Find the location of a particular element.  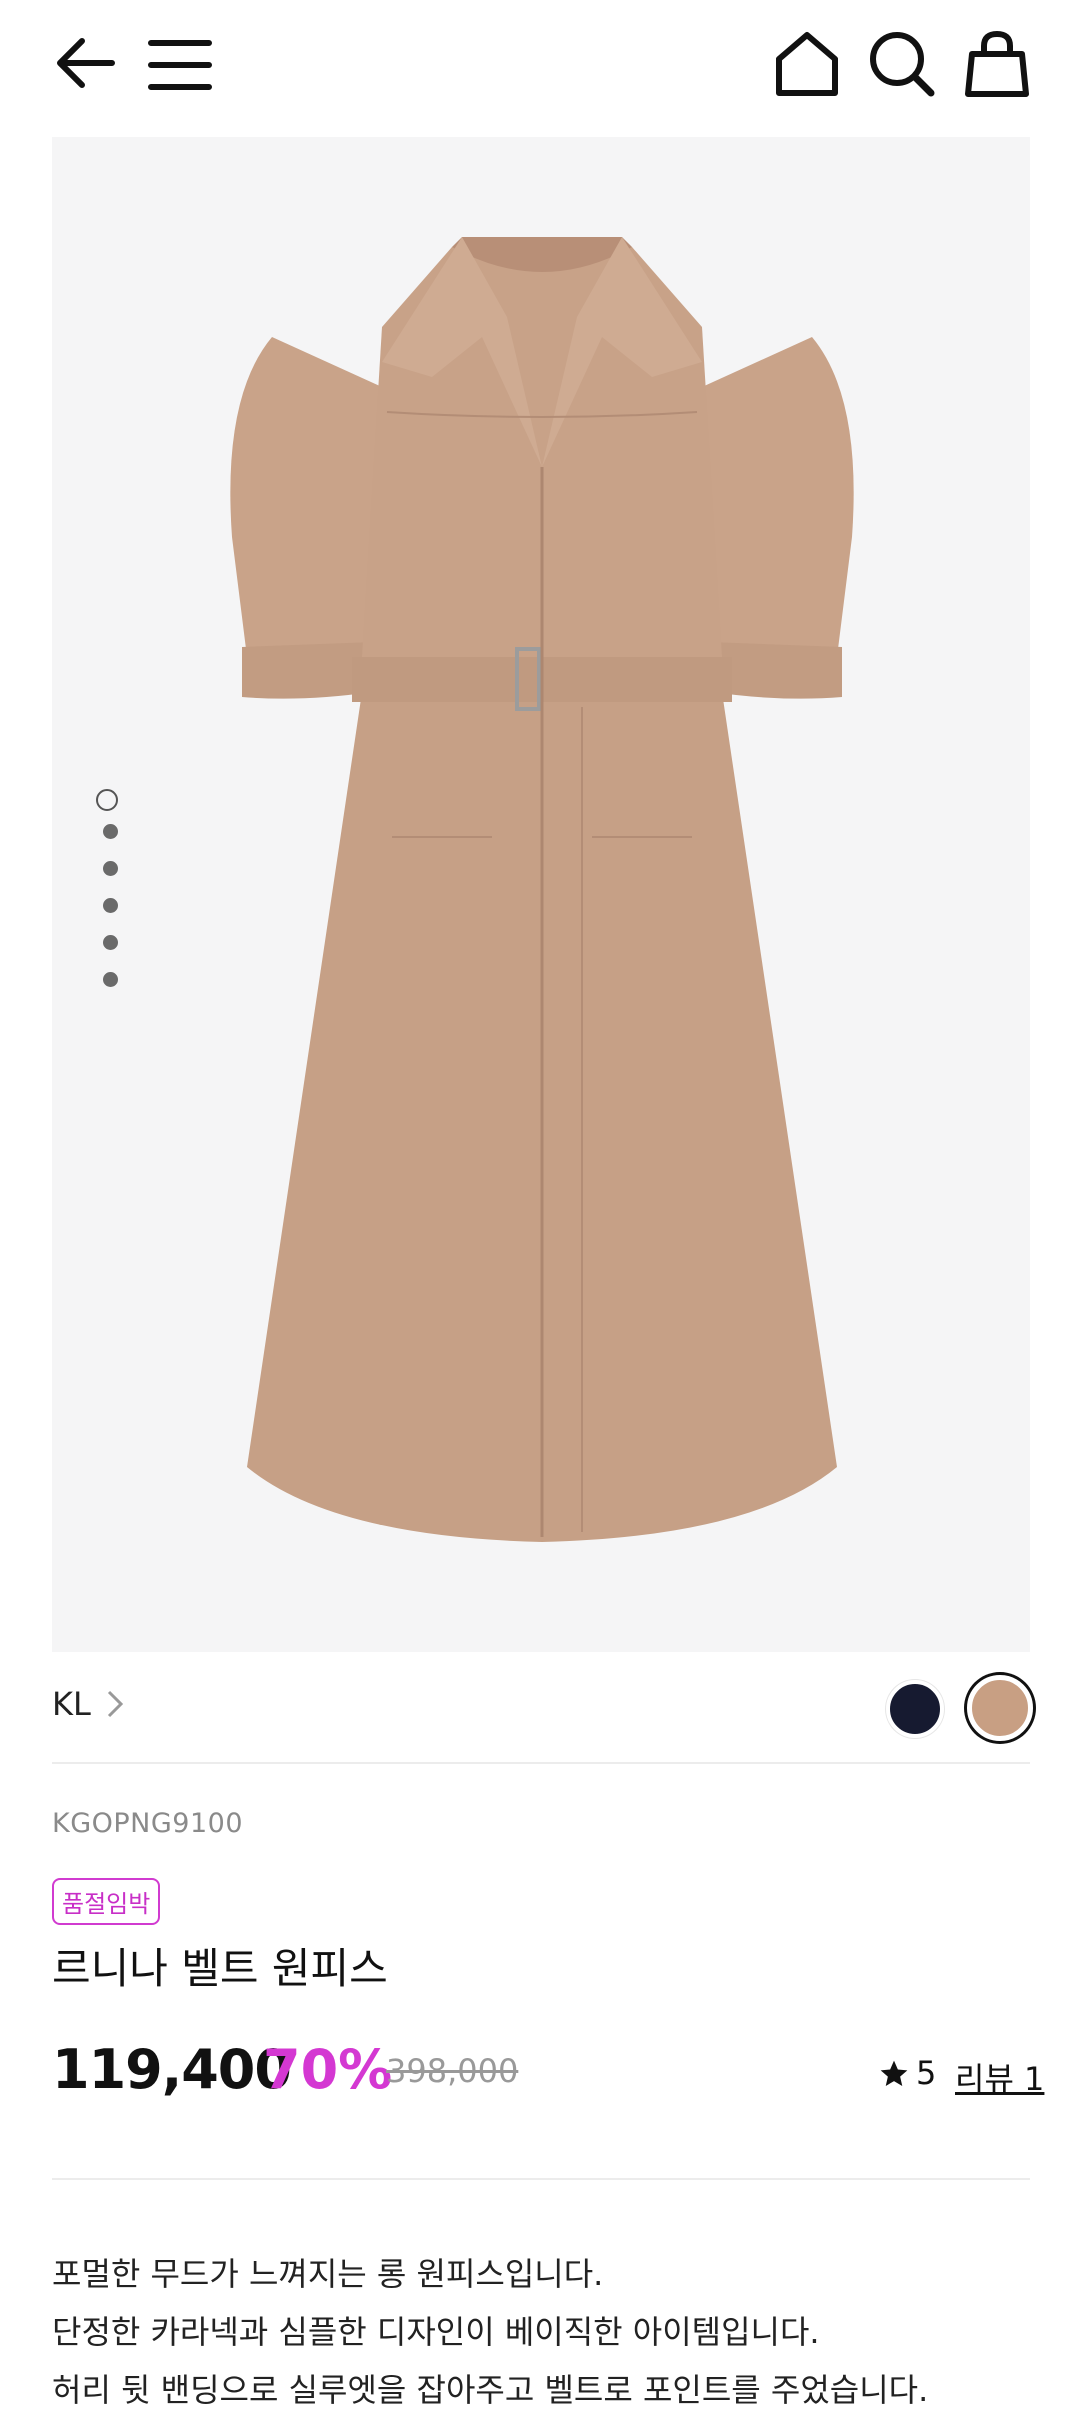

shopping-bag-icon is located at coordinates (997, 64).